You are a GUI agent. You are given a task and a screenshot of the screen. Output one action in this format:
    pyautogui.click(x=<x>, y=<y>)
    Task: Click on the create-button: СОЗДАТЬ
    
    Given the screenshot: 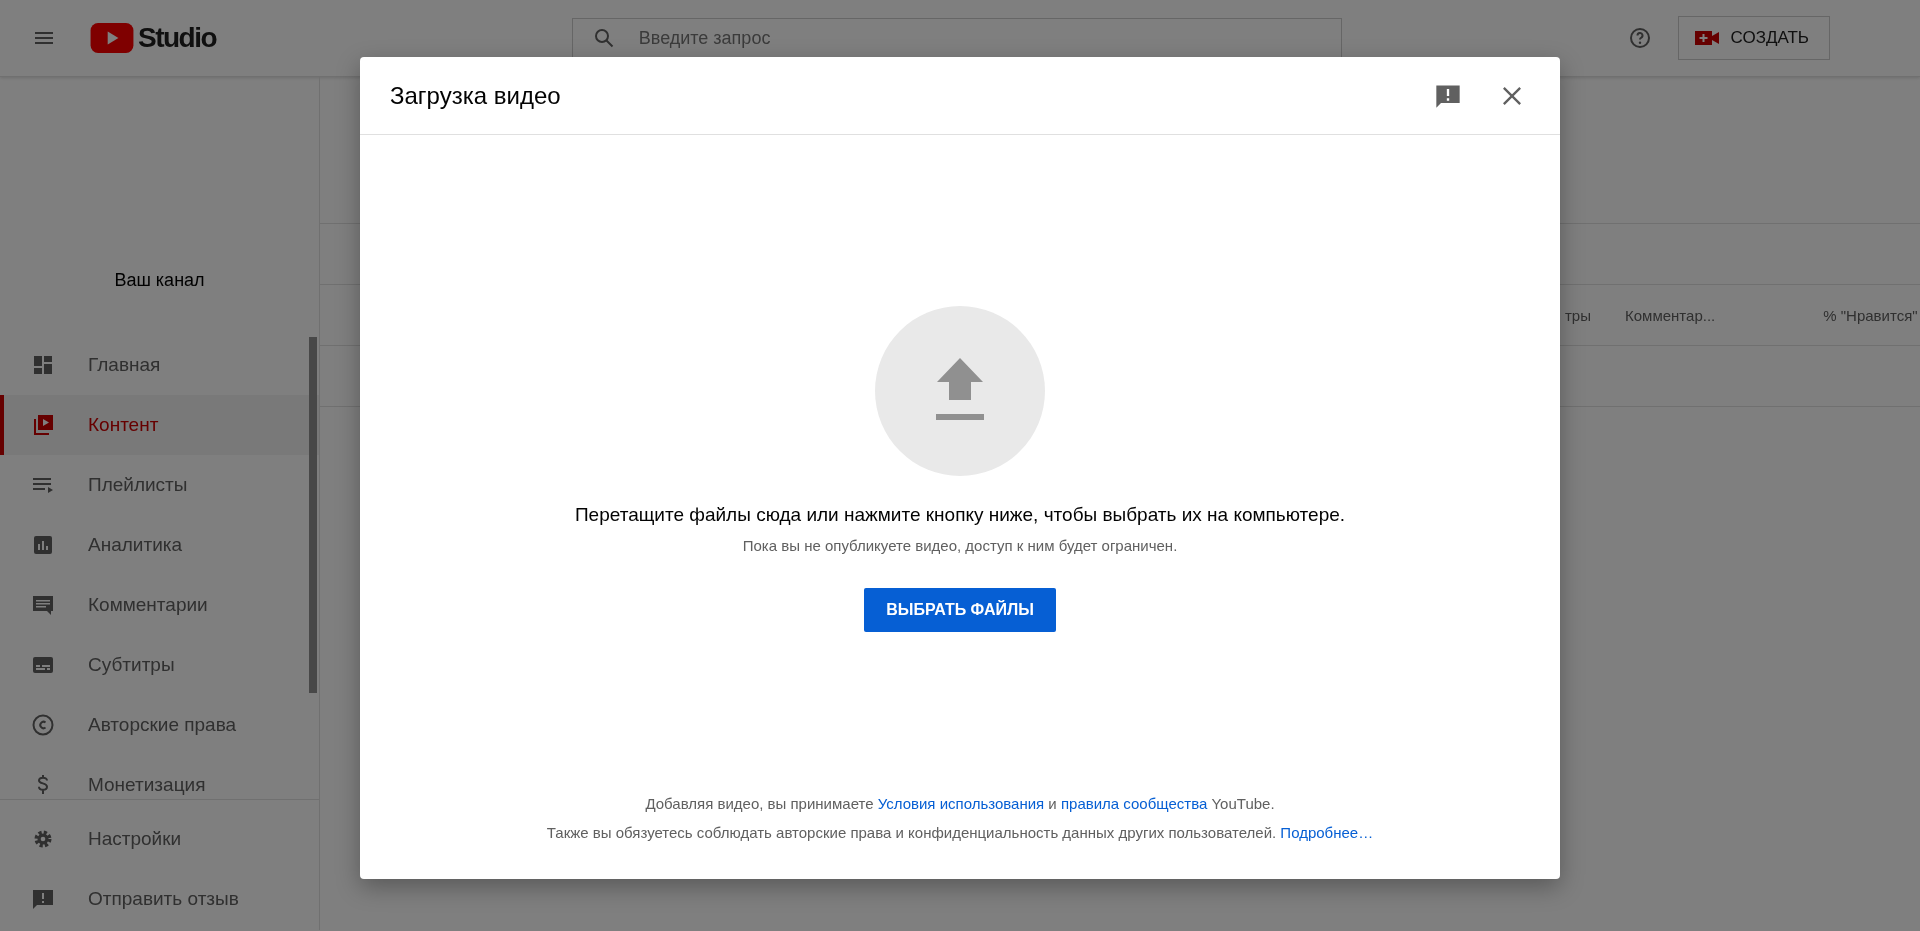 What is the action you would take?
    pyautogui.click(x=1753, y=38)
    